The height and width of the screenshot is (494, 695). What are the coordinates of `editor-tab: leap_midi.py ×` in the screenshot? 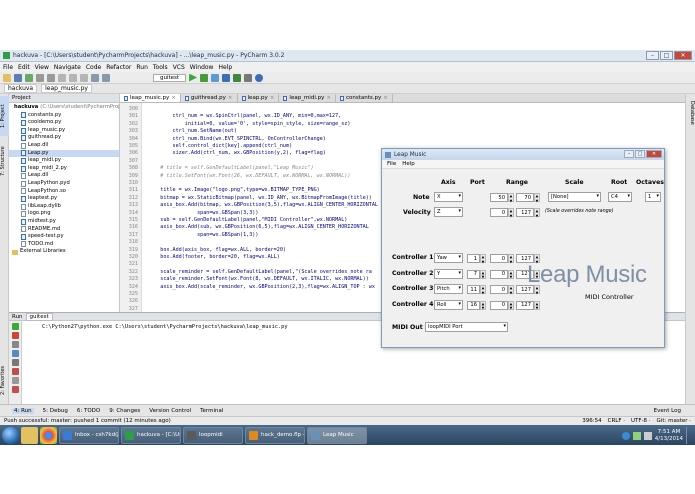 It's located at (307, 98).